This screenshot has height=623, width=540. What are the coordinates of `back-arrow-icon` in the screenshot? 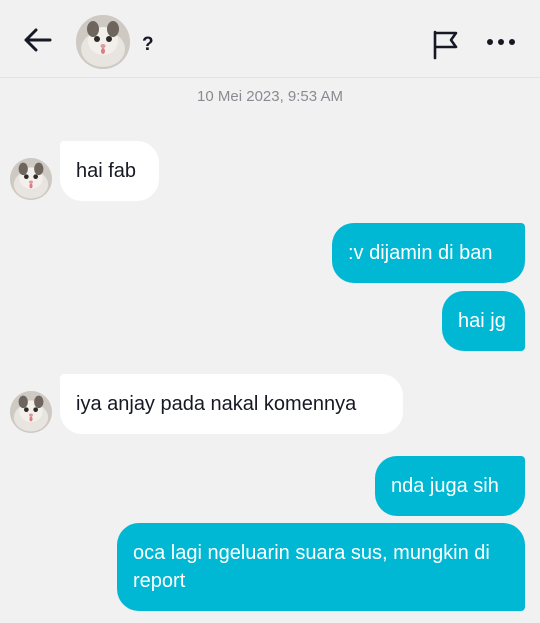 It's located at (38, 40).